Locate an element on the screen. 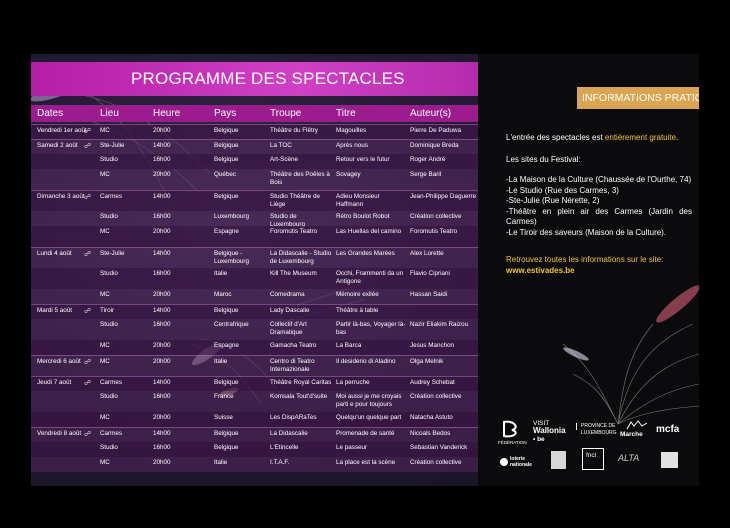 Image resolution: width=730 pixels, height=528 pixels. loterie-logo-icon is located at coordinates (504, 462).